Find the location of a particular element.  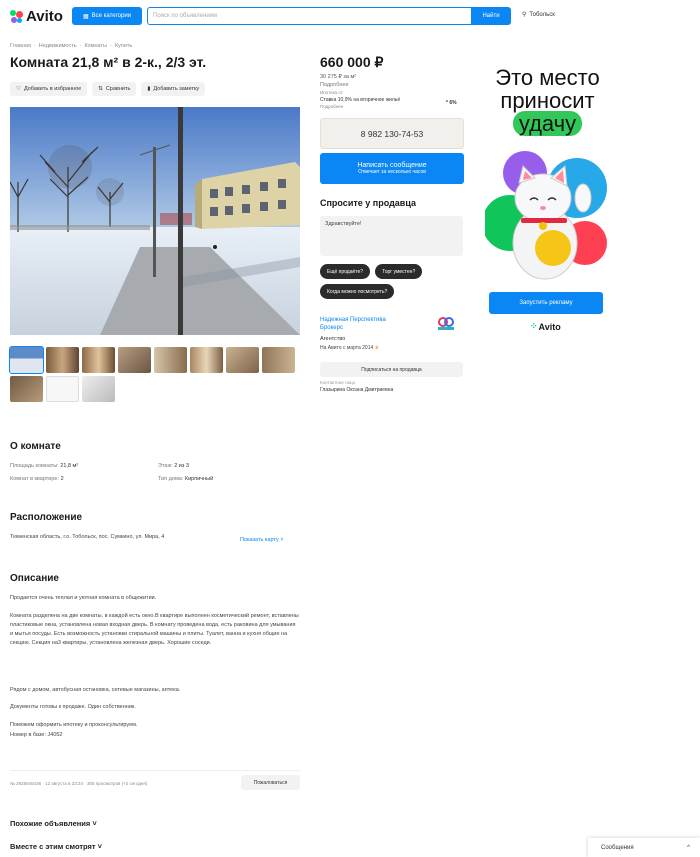

winter-street-photo is located at coordinates (155, 221).